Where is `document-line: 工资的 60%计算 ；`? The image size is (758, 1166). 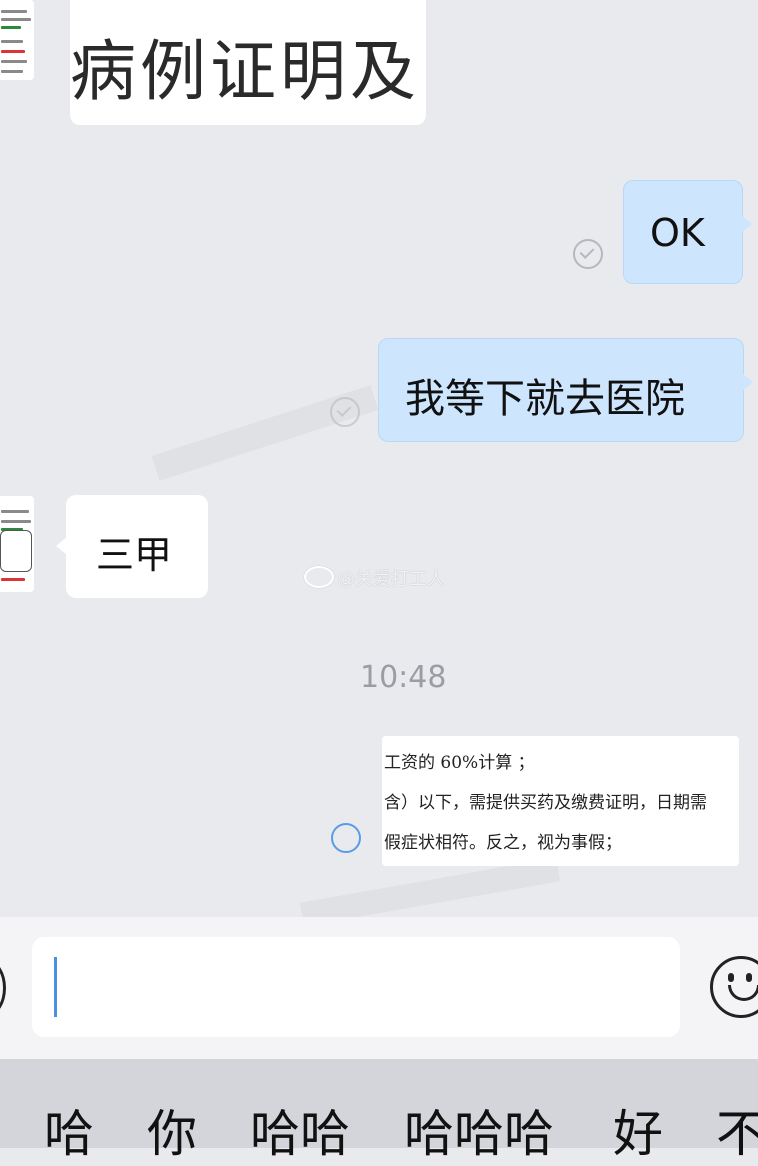 document-line: 工资的 60%计算 ； is located at coordinates (459, 763).